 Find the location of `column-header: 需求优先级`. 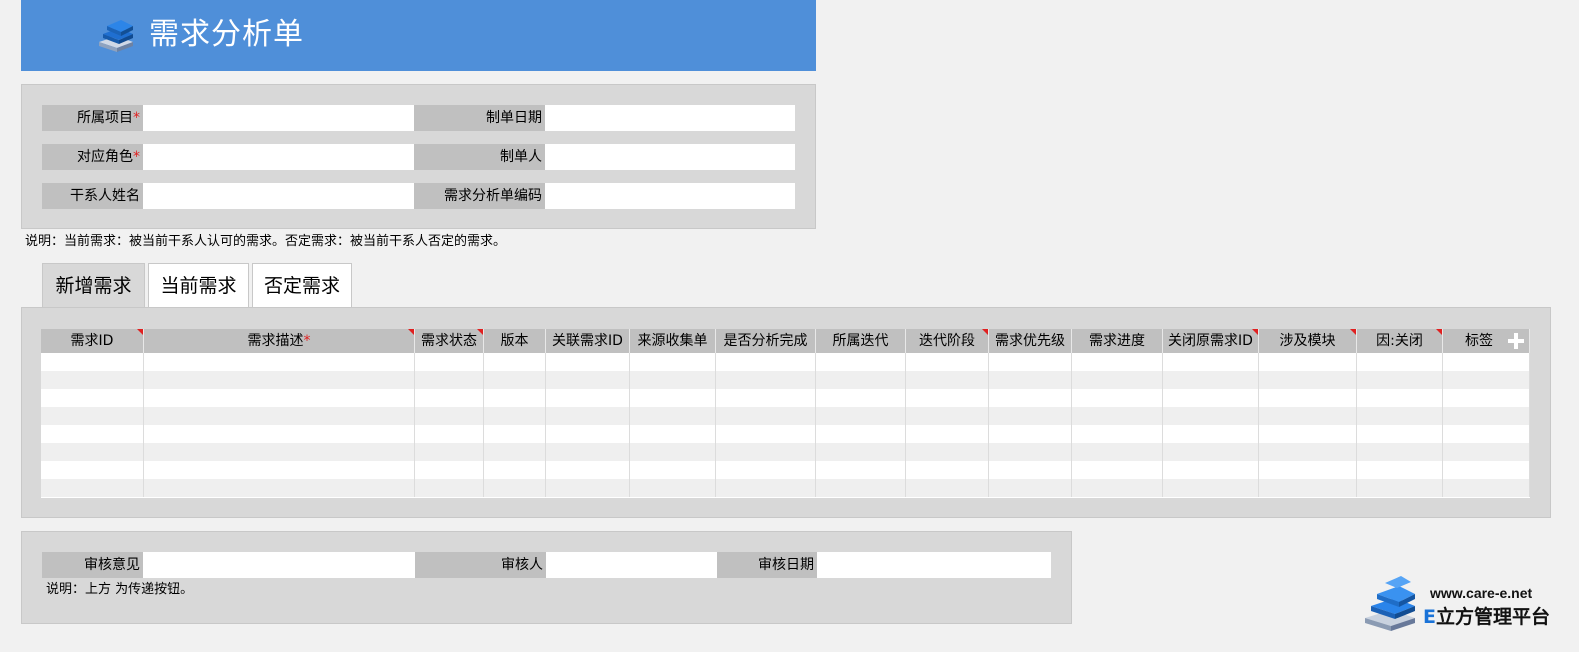

column-header: 需求优先级 is located at coordinates (1030, 341).